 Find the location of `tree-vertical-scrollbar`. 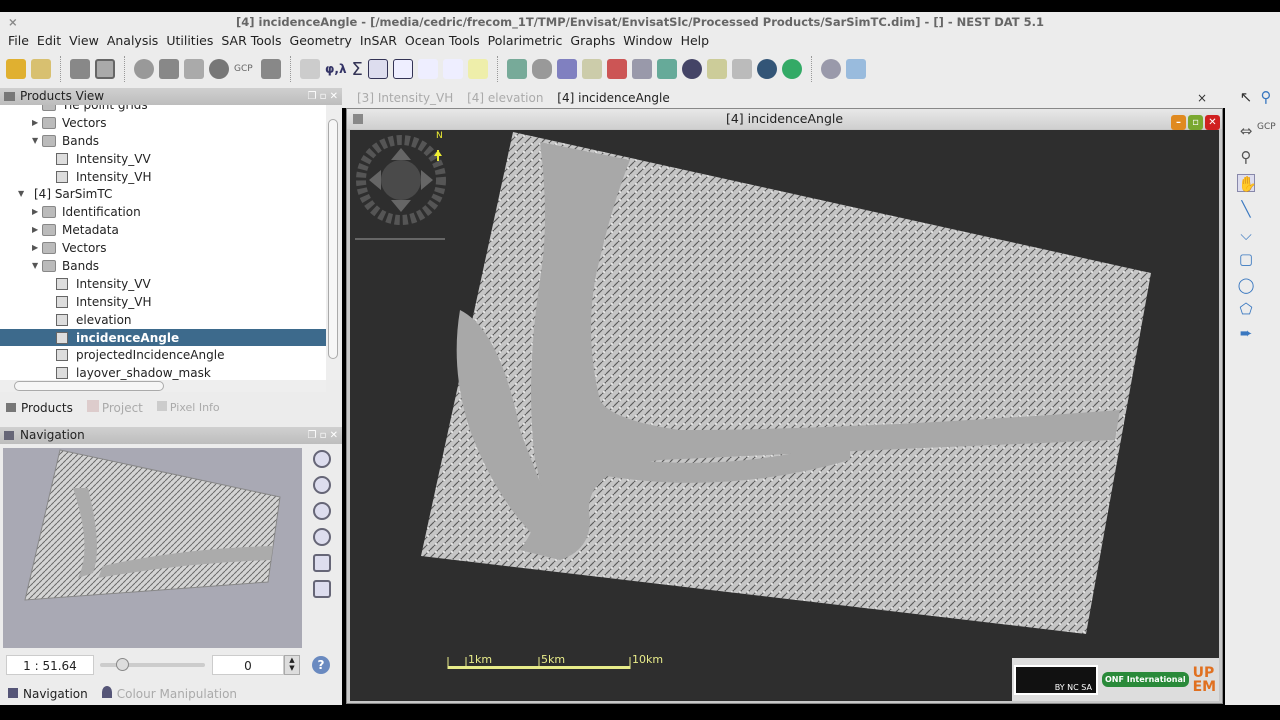

tree-vertical-scrollbar is located at coordinates (333, 242).